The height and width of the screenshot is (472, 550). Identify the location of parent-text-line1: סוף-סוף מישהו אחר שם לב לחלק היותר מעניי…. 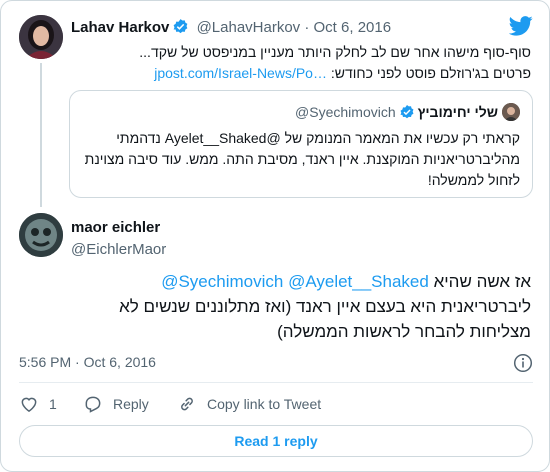
(335, 52).